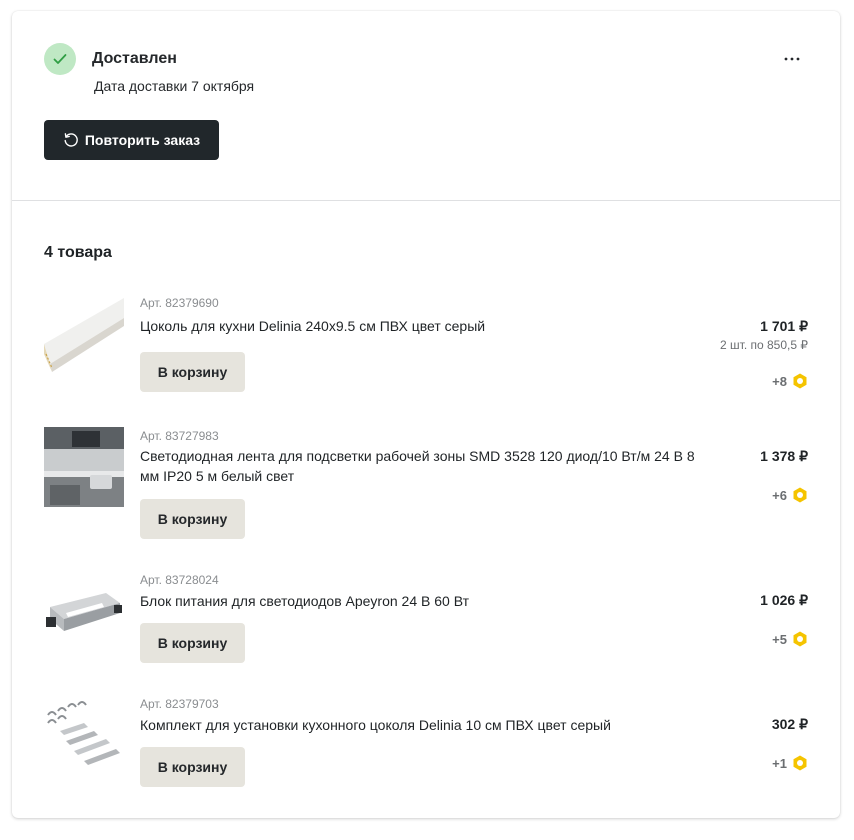 The height and width of the screenshot is (840, 854). What do you see at coordinates (779, 763) in the screenshot?
I see `bonus-value: +1` at bounding box center [779, 763].